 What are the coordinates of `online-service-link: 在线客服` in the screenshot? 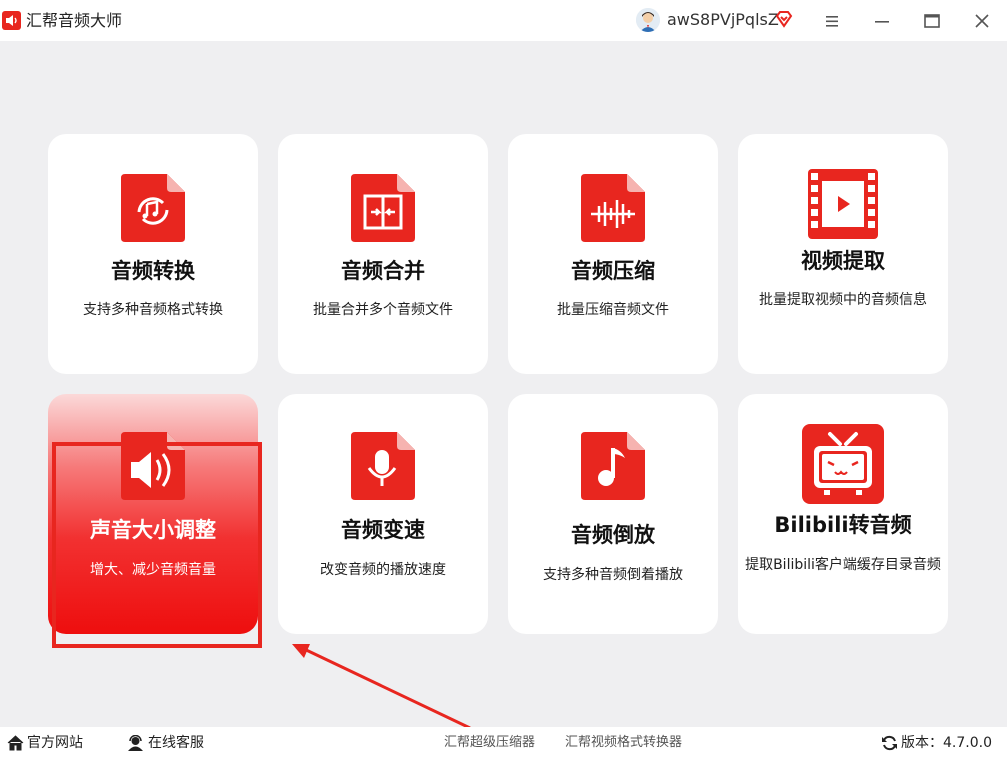 It's located at (165, 743).